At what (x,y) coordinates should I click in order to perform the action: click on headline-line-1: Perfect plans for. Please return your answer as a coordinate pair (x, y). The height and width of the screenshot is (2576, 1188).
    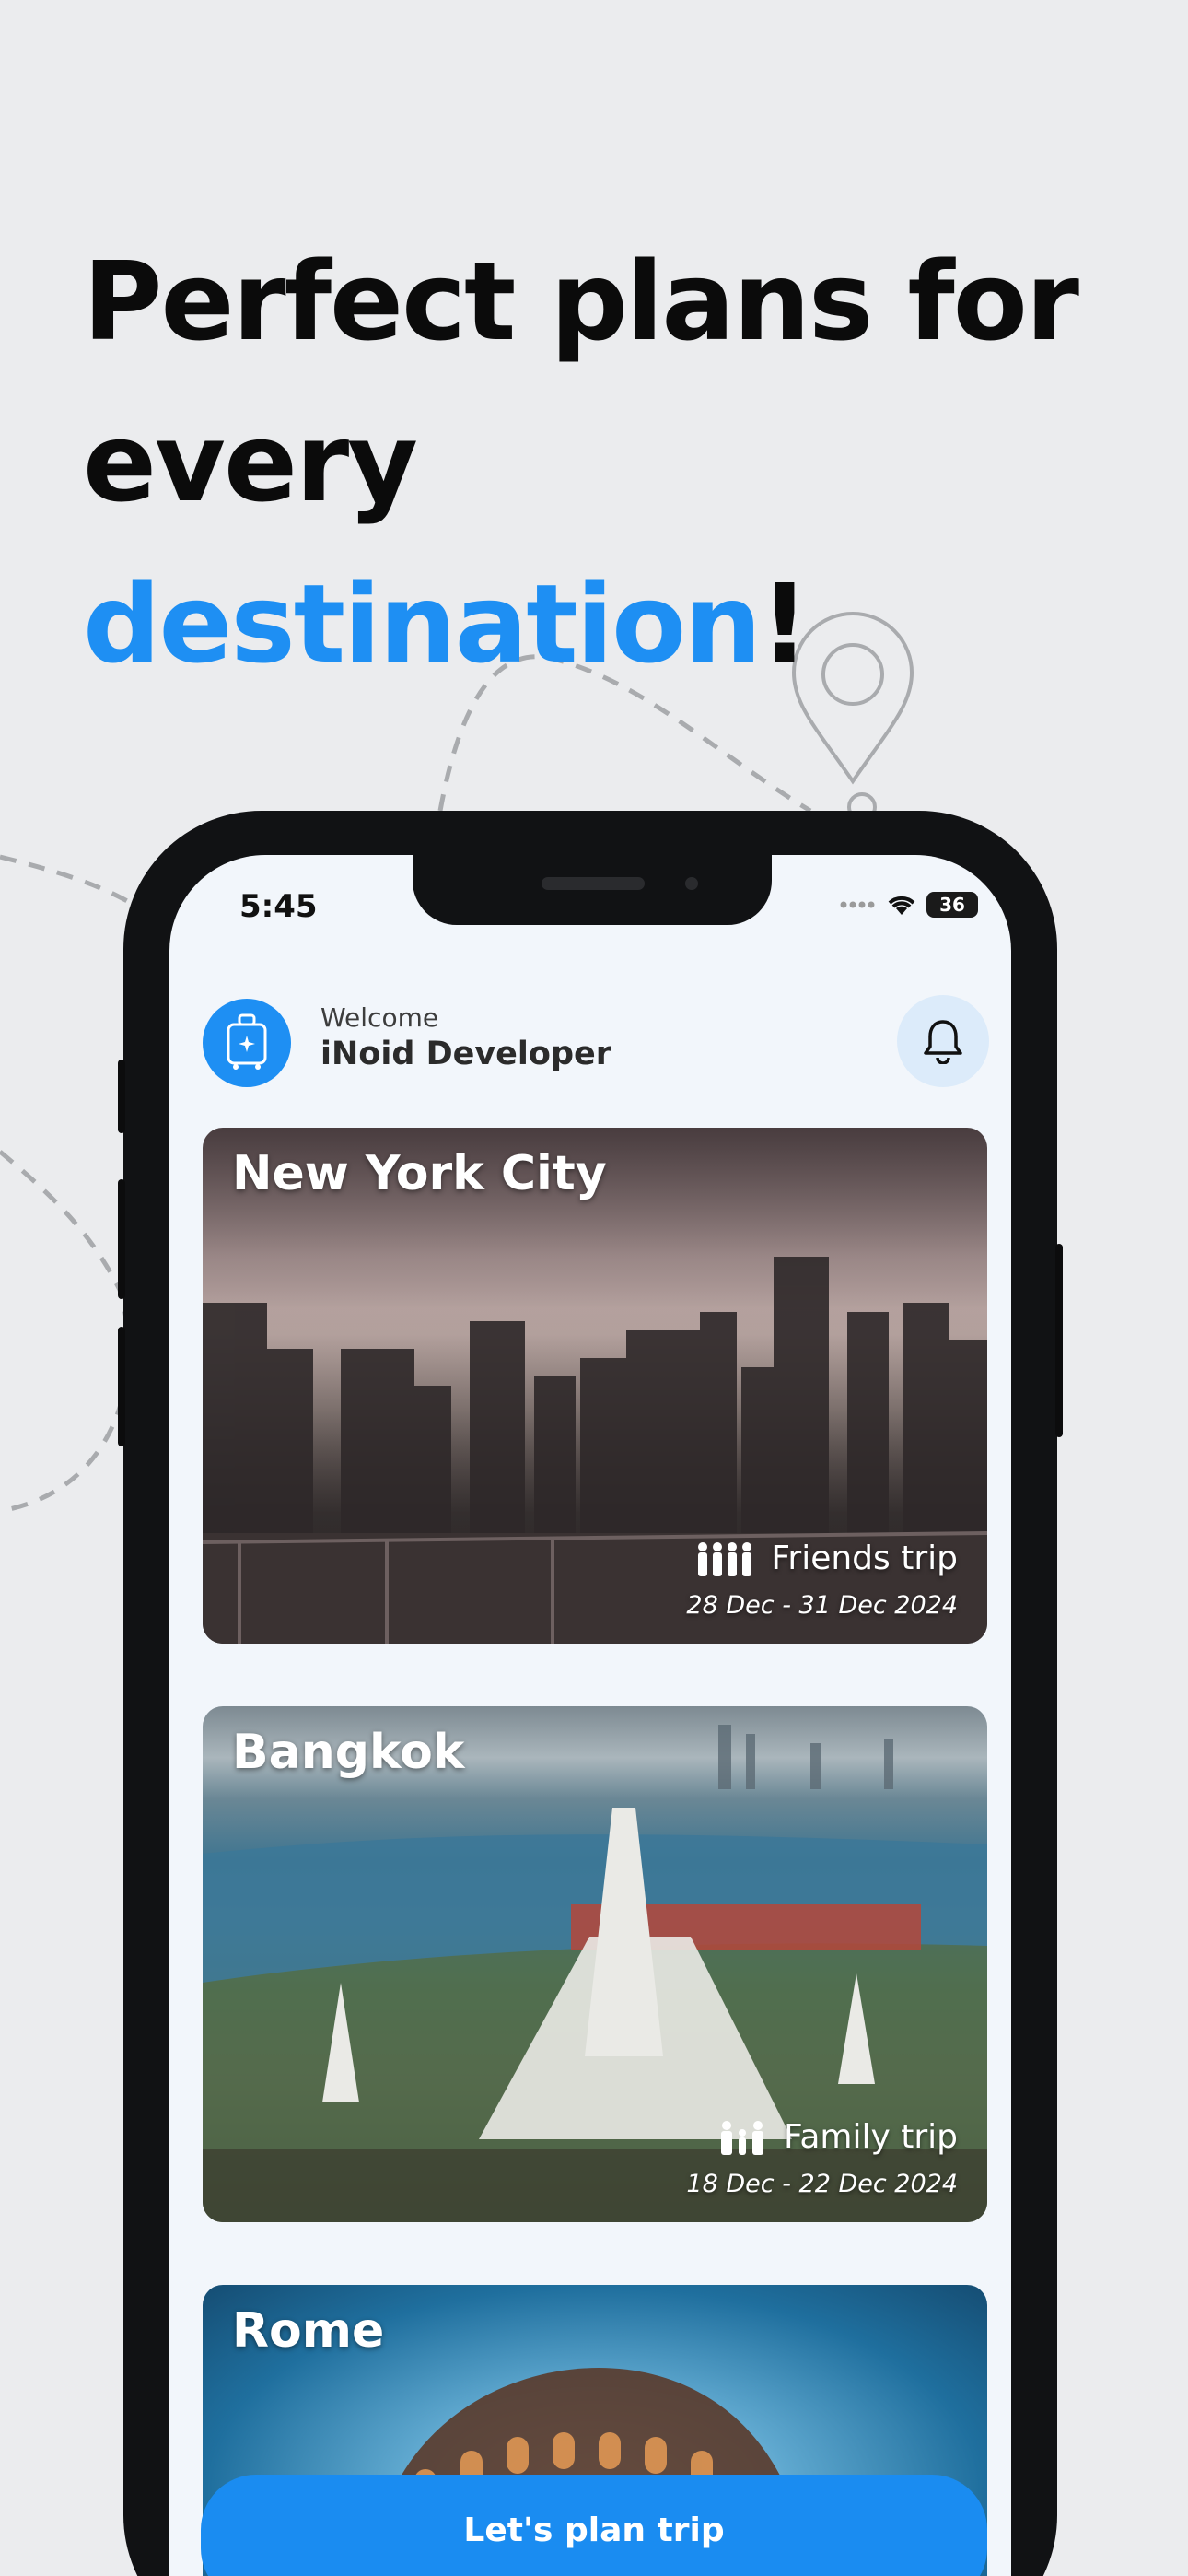
    Looking at the image, I should click on (581, 301).